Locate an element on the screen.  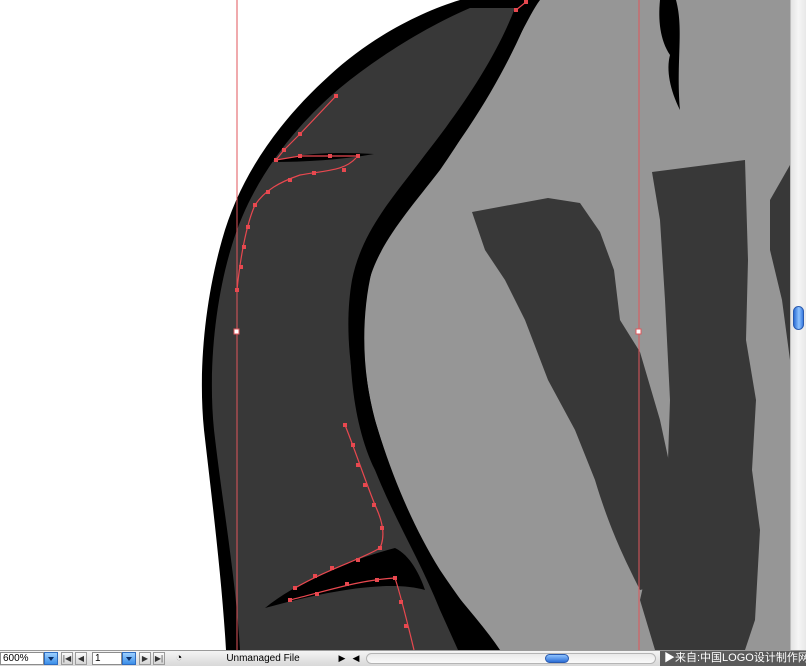
vertical-scroll-thumb is located at coordinates (798, 318).